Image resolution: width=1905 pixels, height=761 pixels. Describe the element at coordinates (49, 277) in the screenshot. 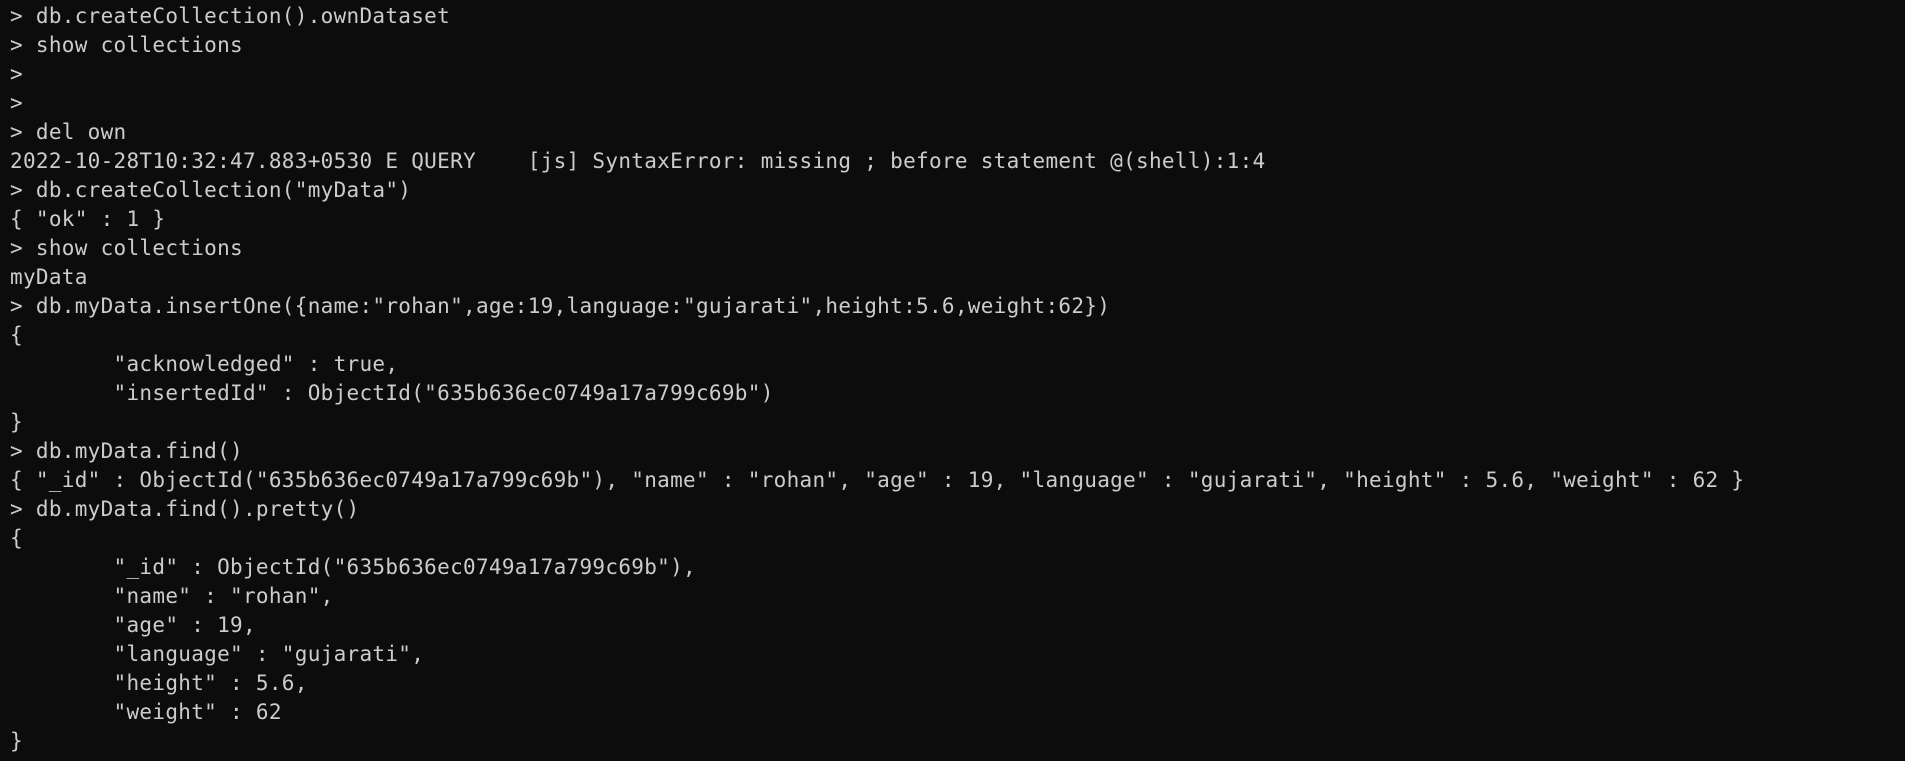

I see `terminal-line: myData` at that location.